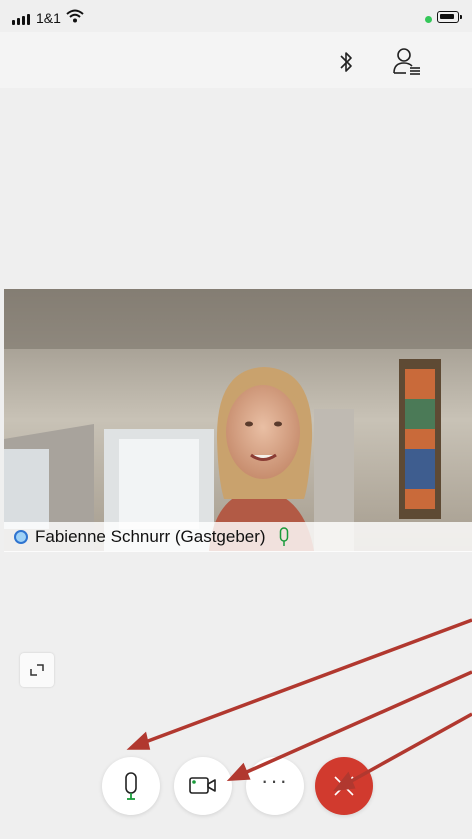 This screenshot has width=472, height=839. What do you see at coordinates (138, 740) in the screenshot?
I see `annotation-arrowhead-mute` at bounding box center [138, 740].